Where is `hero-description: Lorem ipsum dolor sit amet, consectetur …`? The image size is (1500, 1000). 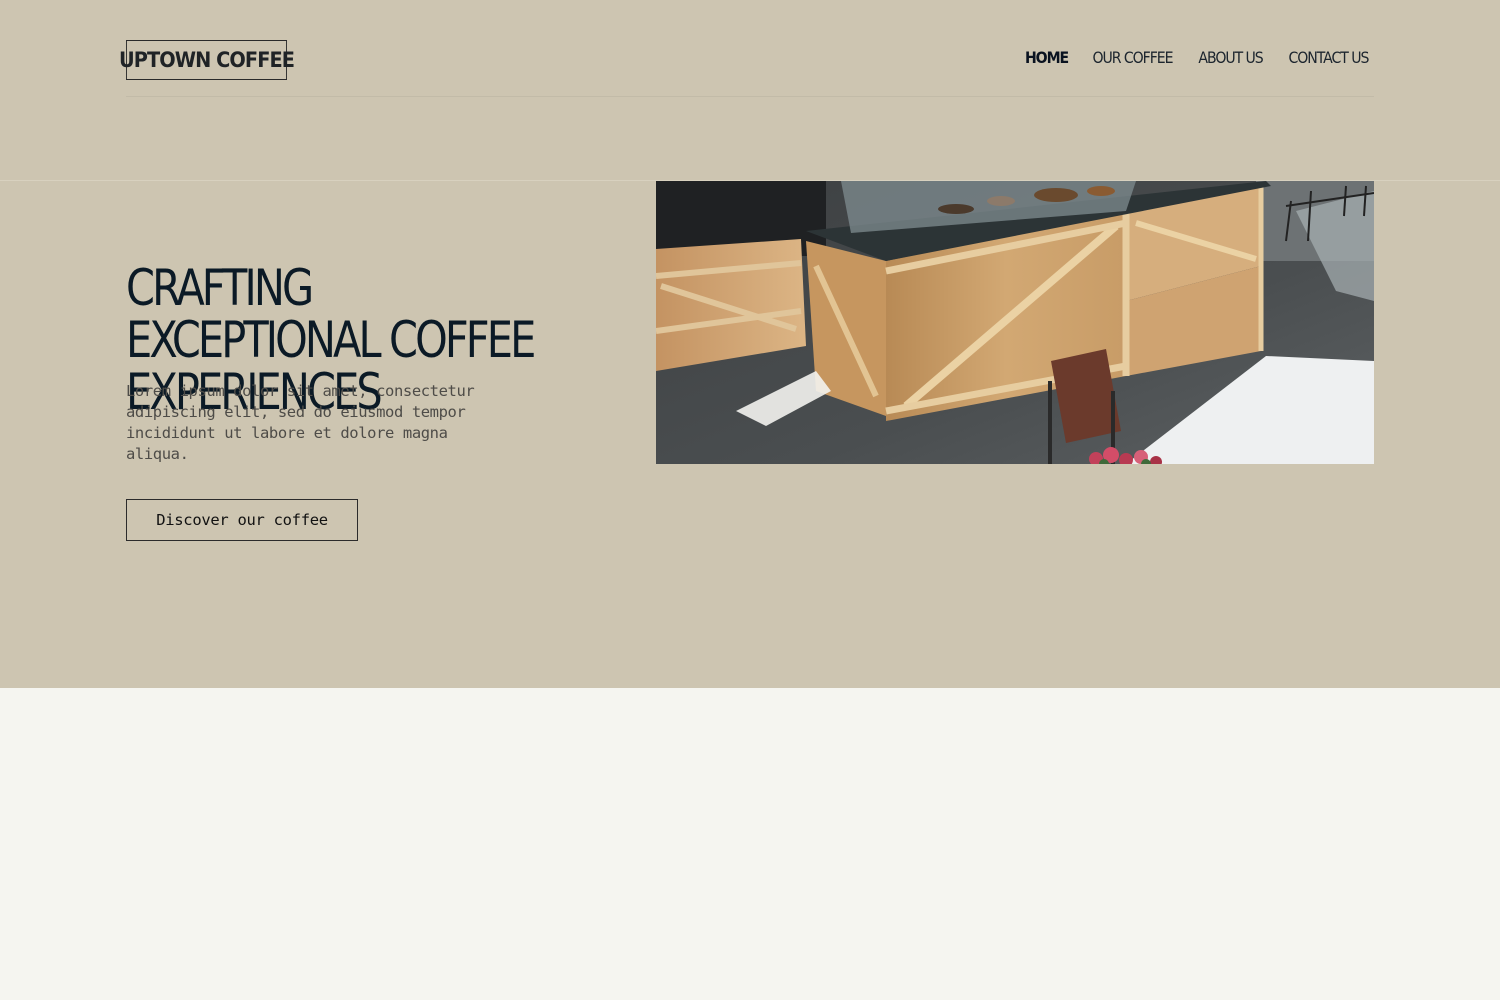 hero-description: Lorem ipsum dolor sit amet, consectetur … is located at coordinates (300, 422).